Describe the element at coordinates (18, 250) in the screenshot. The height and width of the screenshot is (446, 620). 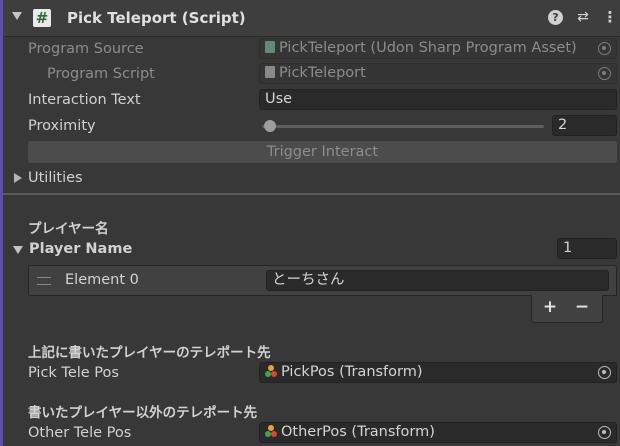
I see `player-name-foldout-icon` at that location.